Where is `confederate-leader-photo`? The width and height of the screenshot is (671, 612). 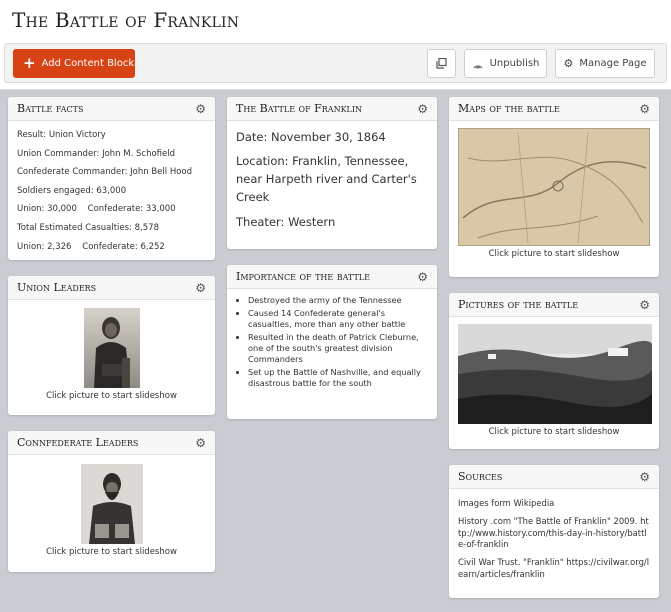
confederate-leader-photo is located at coordinates (111, 504).